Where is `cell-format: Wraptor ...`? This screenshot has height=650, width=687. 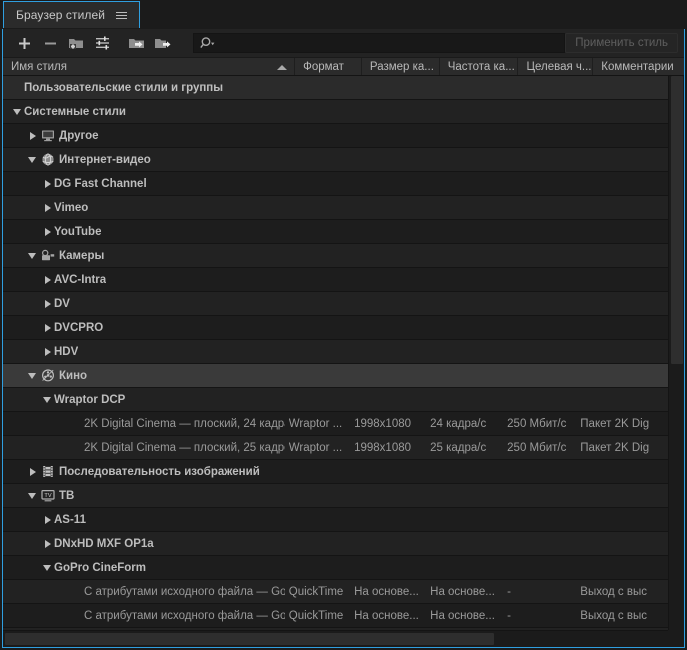 cell-format: Wraptor ... is located at coordinates (321, 424).